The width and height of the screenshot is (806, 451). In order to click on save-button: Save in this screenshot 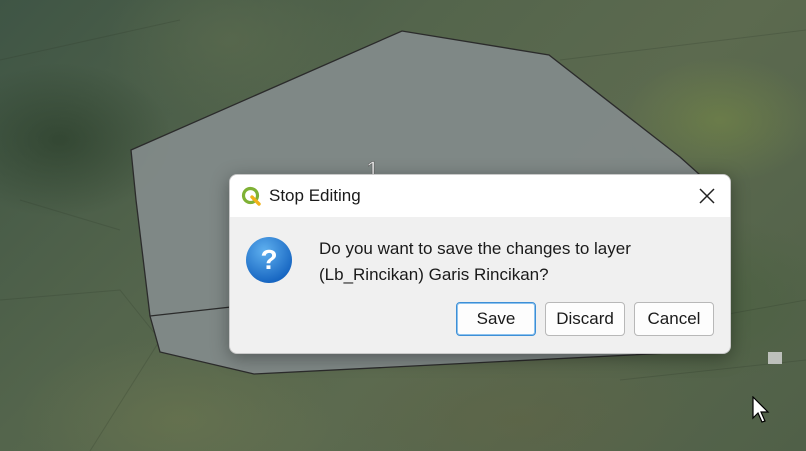, I will do `click(496, 319)`.